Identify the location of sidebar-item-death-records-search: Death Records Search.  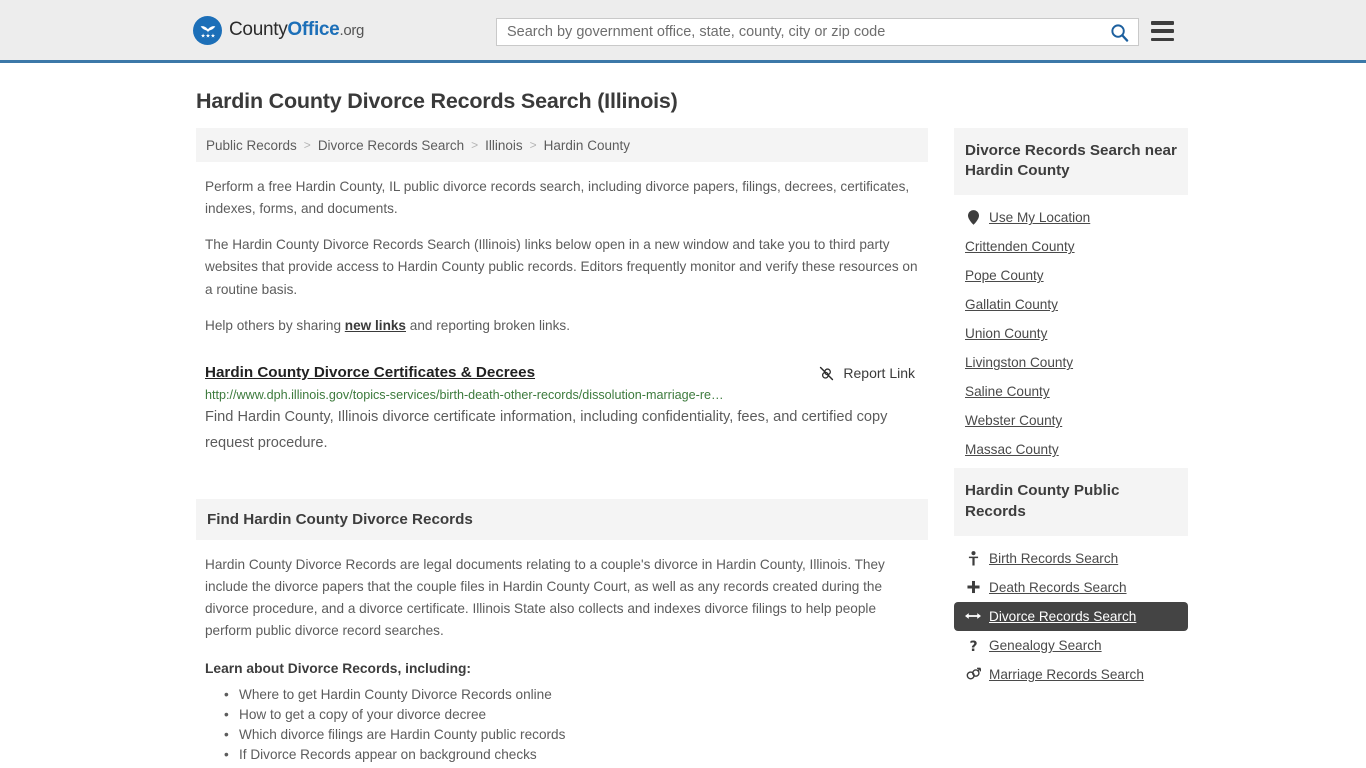
(1071, 587).